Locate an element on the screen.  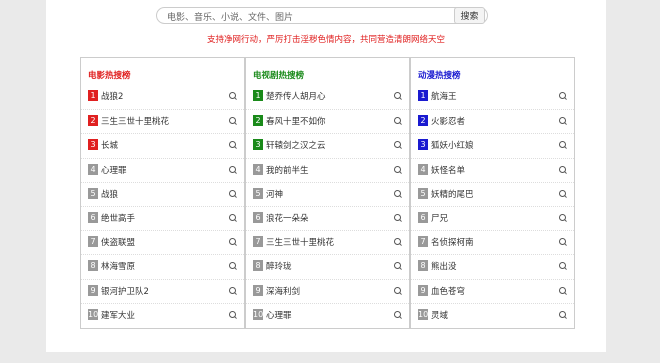
item-title: 银河护卫队2 is located at coordinates (125, 291).